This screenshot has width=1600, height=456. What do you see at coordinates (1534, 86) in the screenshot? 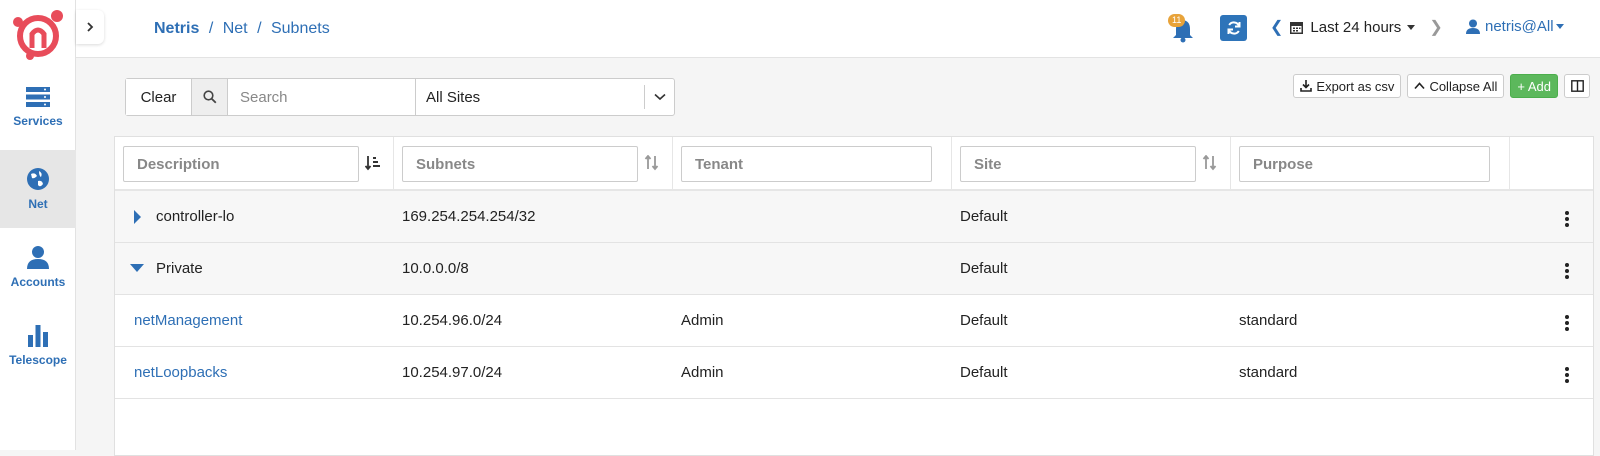
I see `add-button: + Add` at bounding box center [1534, 86].